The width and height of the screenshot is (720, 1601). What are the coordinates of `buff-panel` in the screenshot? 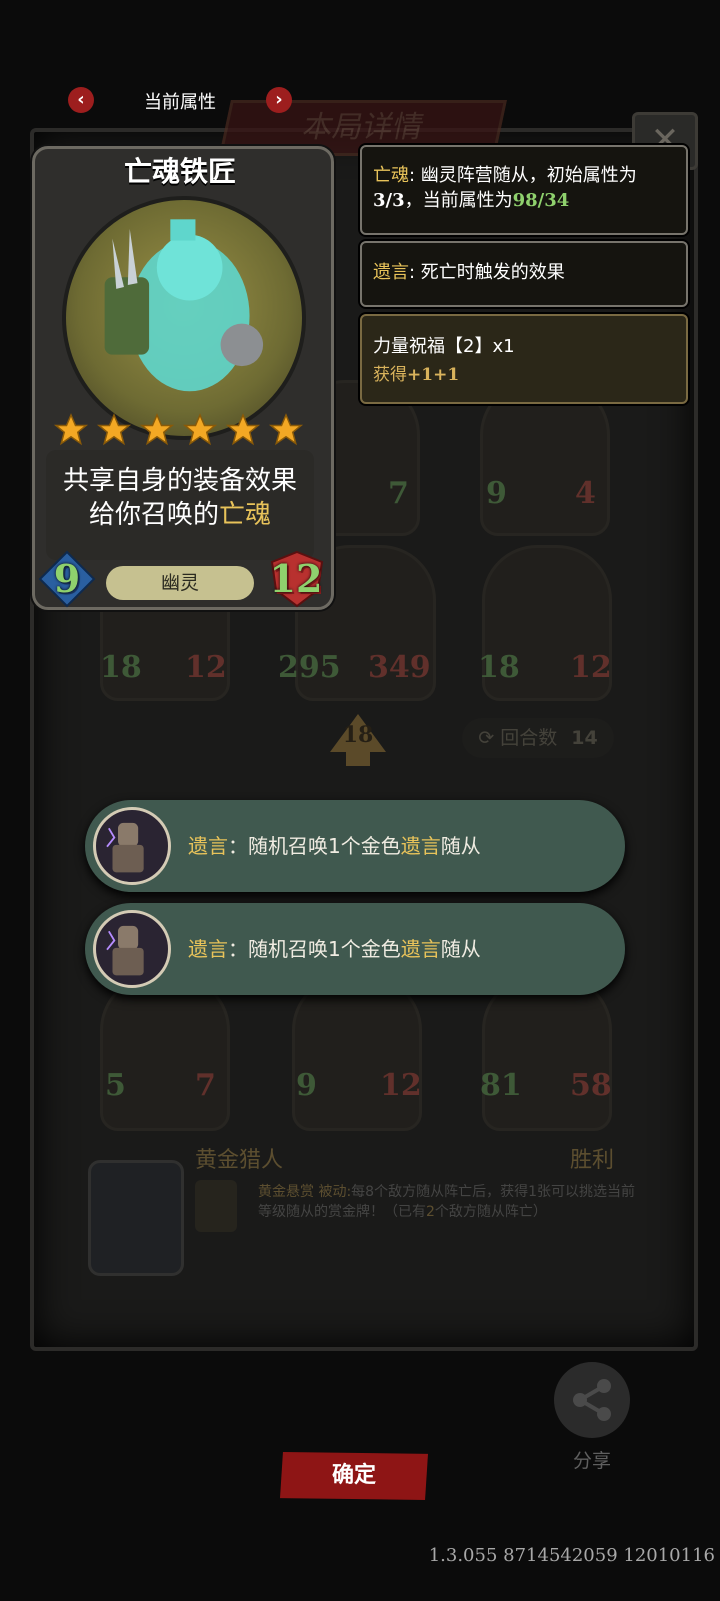 It's located at (524, 359).